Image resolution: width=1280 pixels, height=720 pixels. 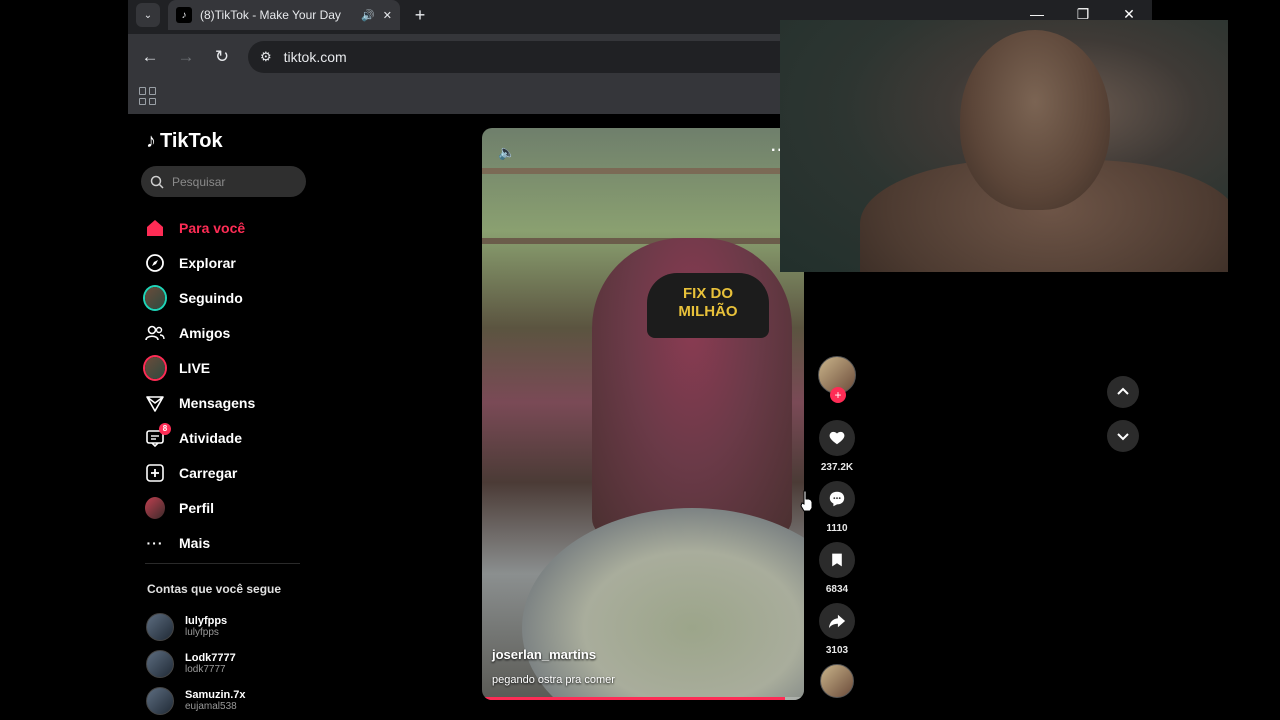 I want to click on save-button: 6834, so click(x=837, y=568).